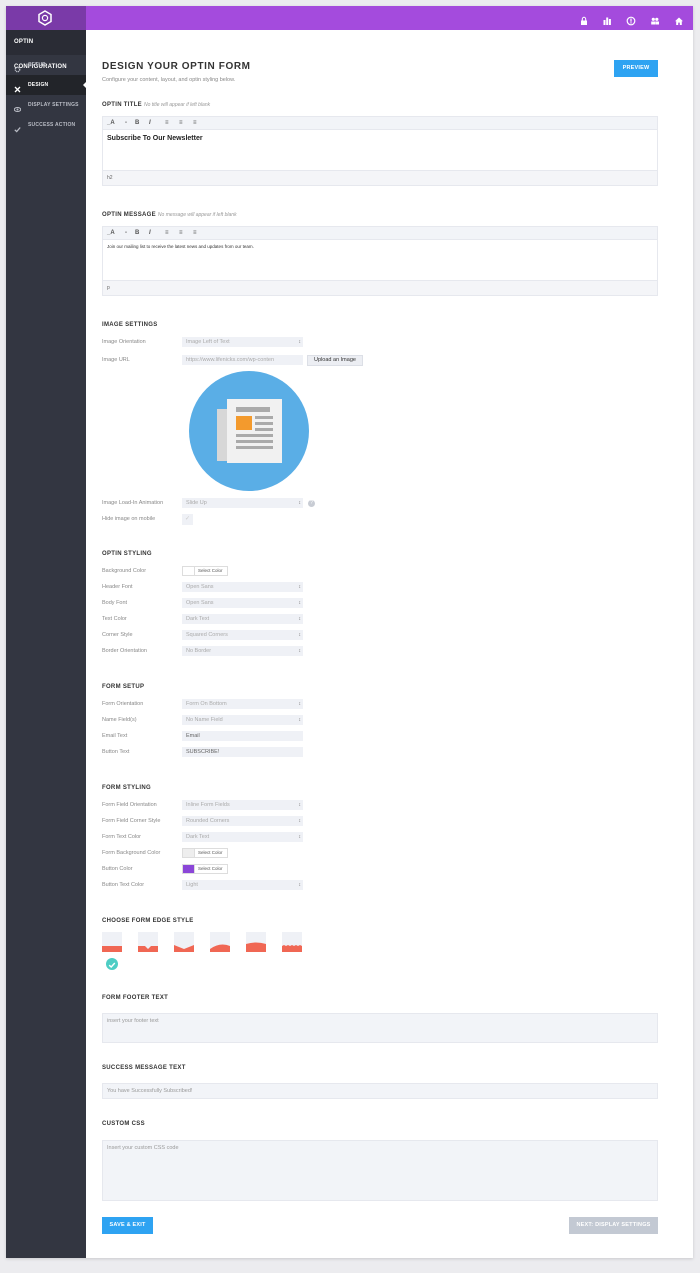  Describe the element at coordinates (144, 1068) in the screenshot. I see `success-message-heading: SUCCESS MESSAGE TEXT` at that location.